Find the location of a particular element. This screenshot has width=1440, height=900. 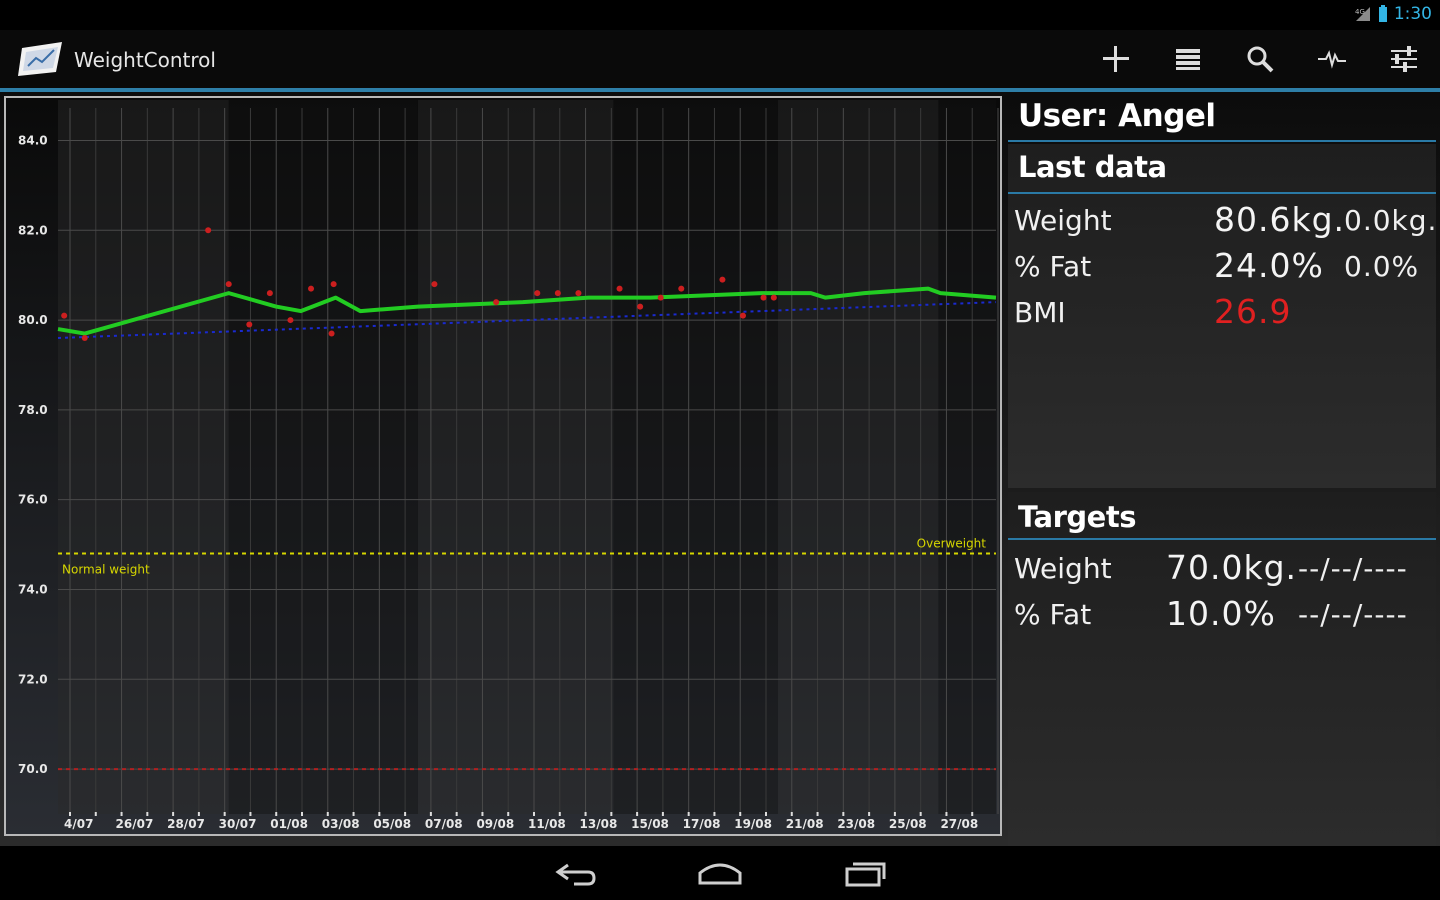

app-title: WeightControl is located at coordinates (145, 60).